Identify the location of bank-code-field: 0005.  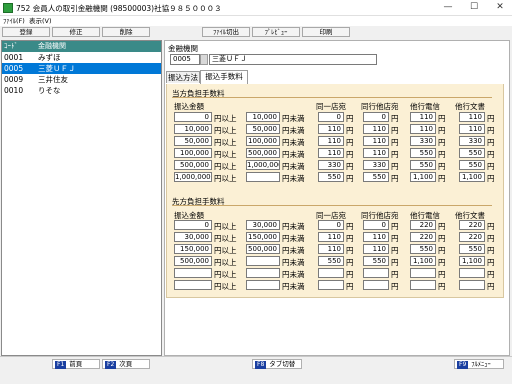
(185, 59).